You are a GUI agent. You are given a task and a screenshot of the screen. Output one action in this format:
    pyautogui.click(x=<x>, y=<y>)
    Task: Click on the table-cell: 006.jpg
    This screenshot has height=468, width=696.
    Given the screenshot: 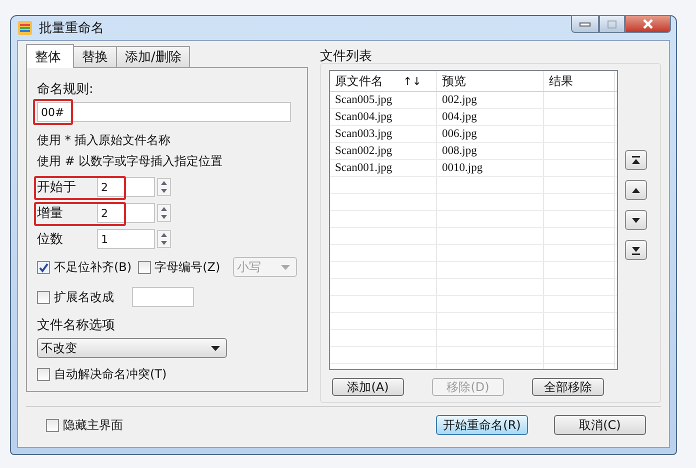 What is the action you would take?
    pyautogui.click(x=490, y=134)
    